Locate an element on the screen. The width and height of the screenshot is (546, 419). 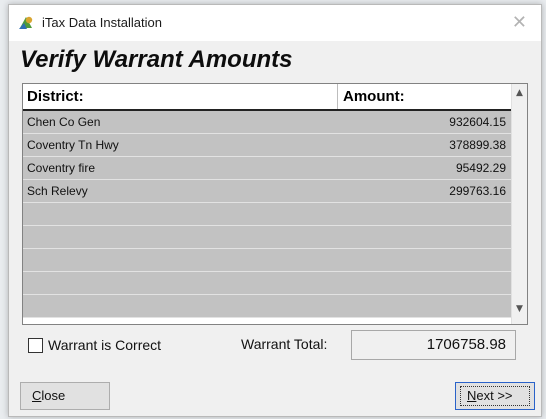
warrant-total-field: 1706758.98 is located at coordinates (433, 345).